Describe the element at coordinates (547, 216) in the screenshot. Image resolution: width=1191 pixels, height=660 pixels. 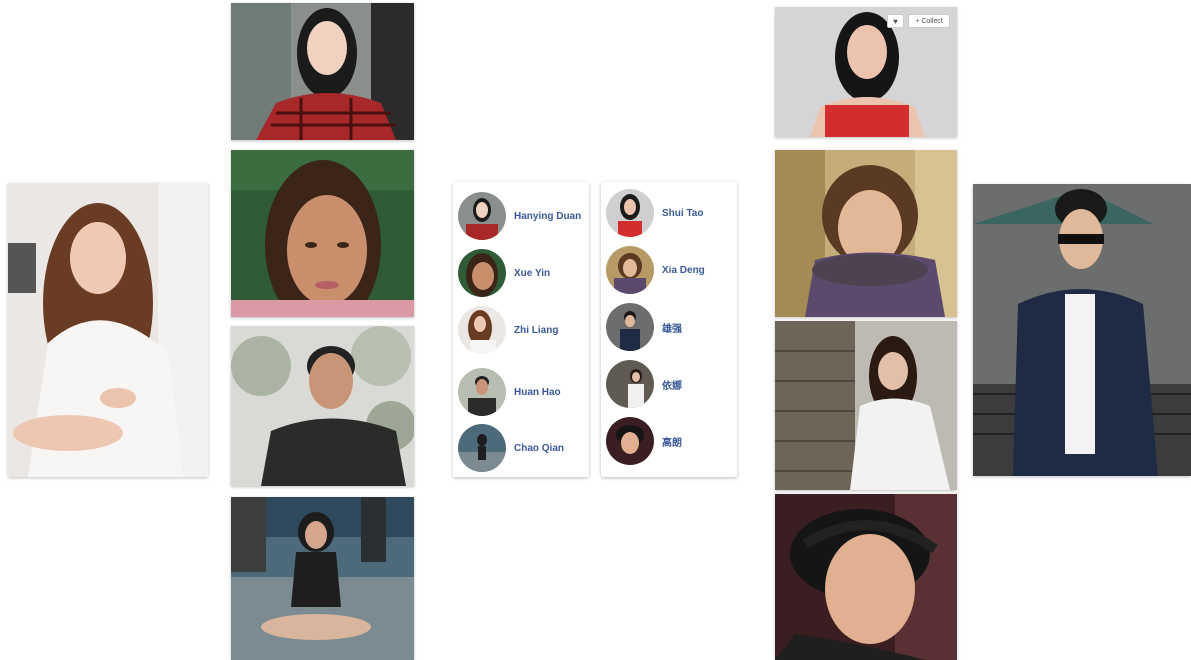
I see `person-name-link: Hanying Duan` at that location.